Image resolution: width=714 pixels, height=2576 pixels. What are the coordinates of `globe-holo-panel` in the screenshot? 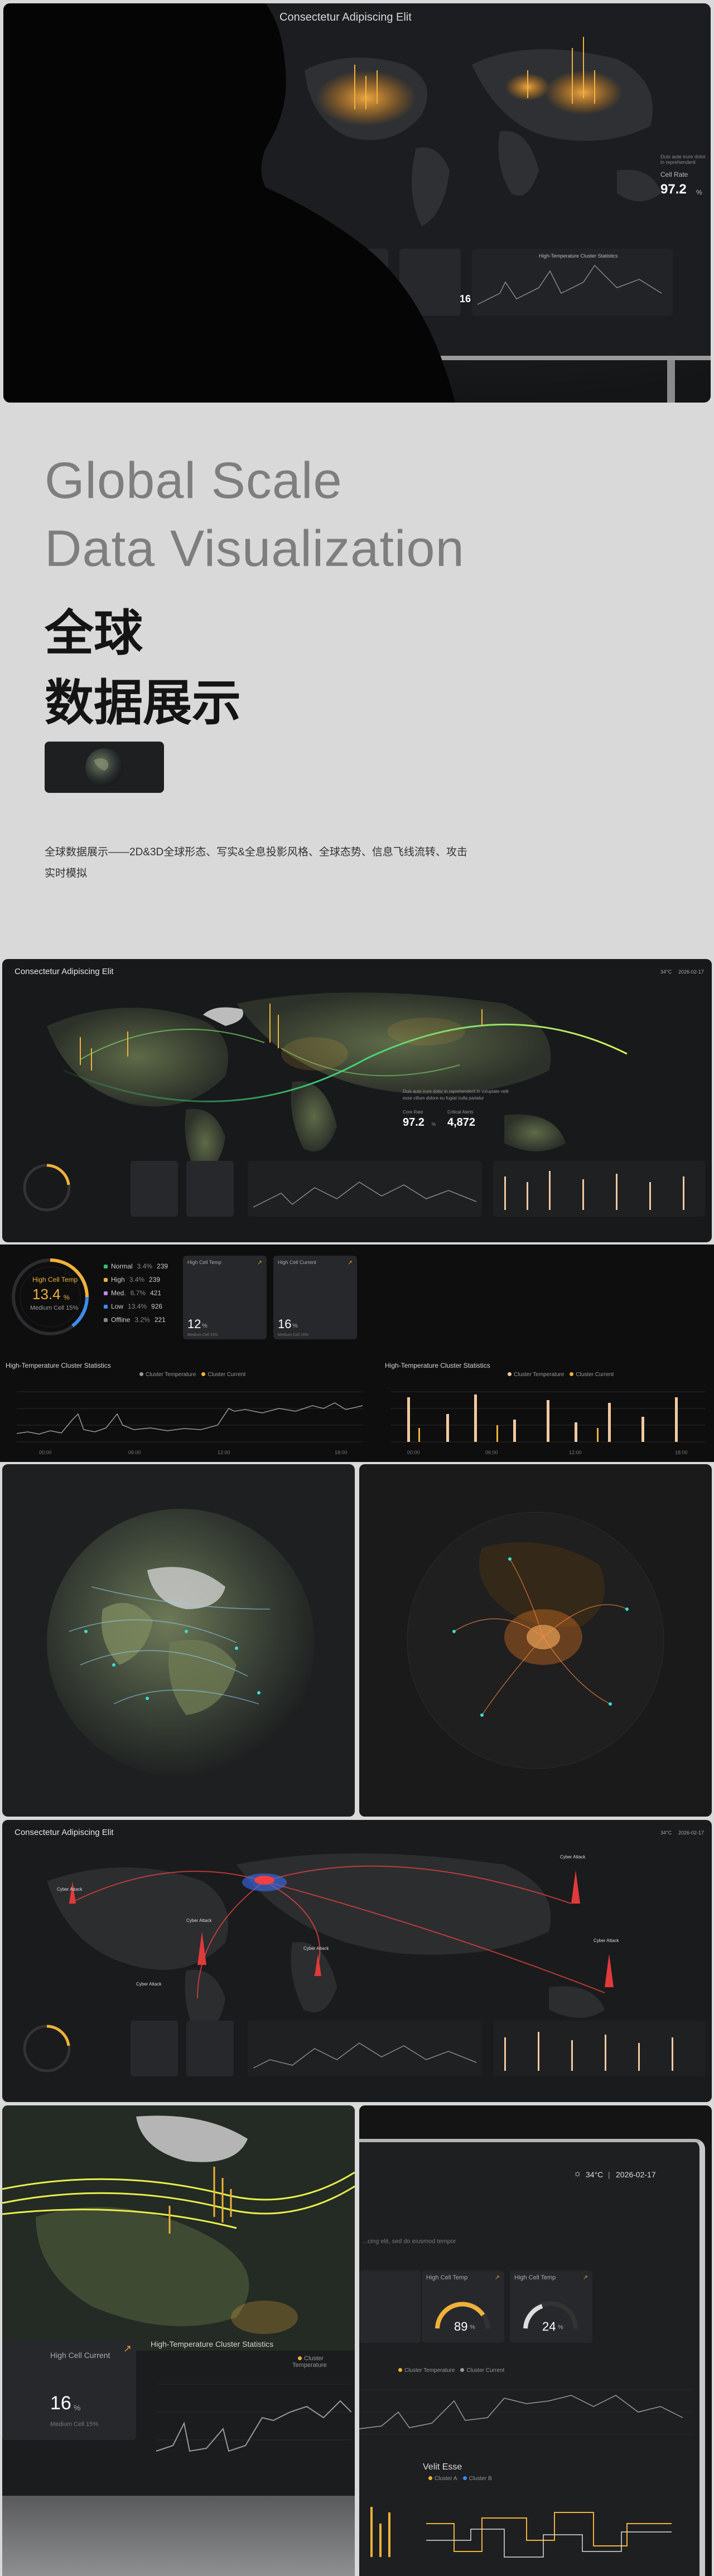 It's located at (535, 1640).